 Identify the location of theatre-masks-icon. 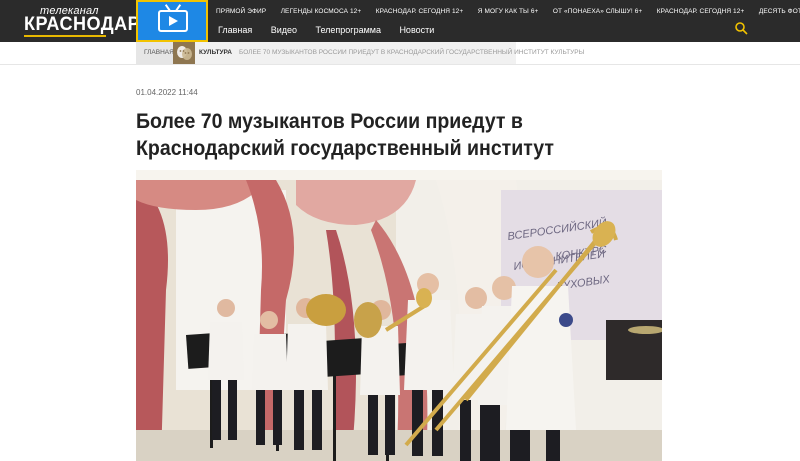
(184, 53).